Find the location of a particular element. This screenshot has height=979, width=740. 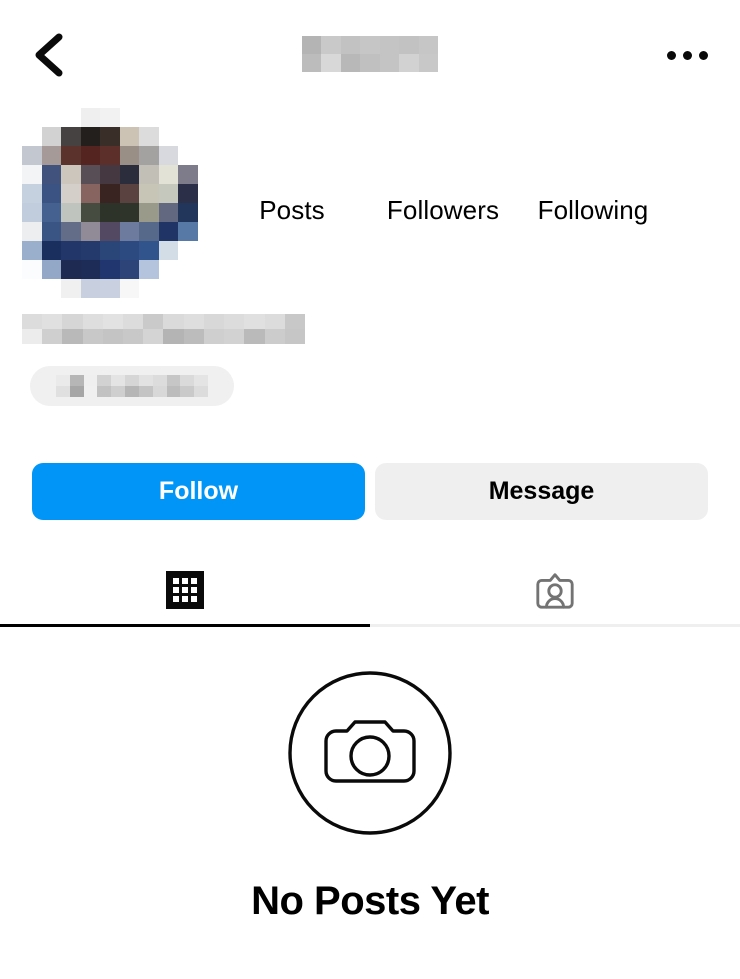

redacted-category-text is located at coordinates (132, 386).